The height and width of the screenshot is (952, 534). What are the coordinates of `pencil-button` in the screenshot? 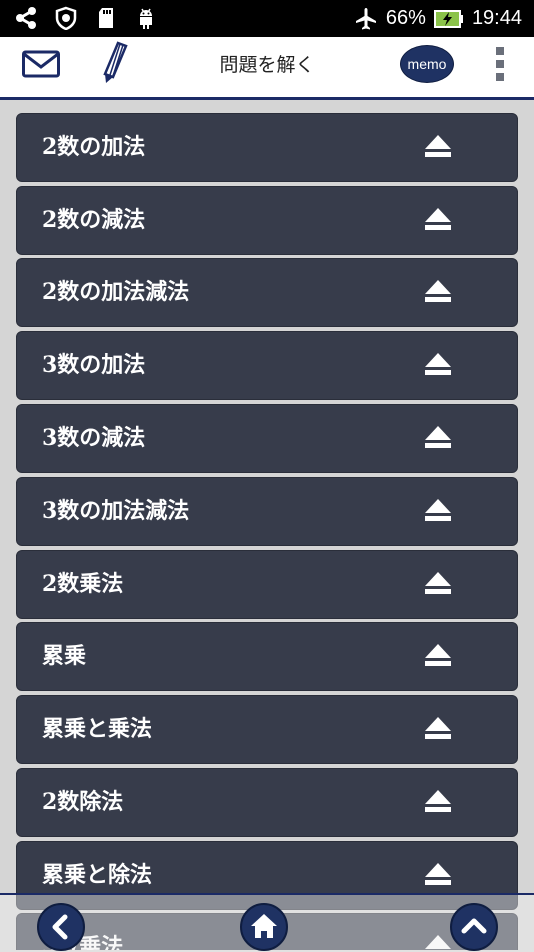 It's located at (116, 63).